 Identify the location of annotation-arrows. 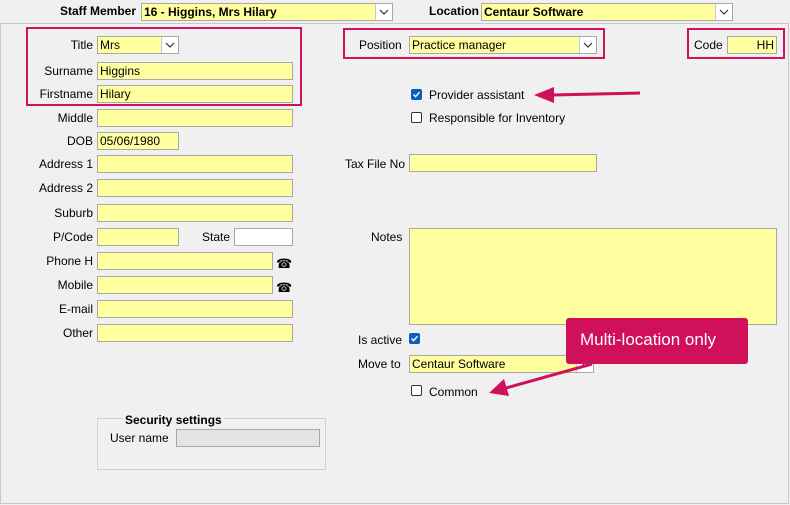
(565, 241).